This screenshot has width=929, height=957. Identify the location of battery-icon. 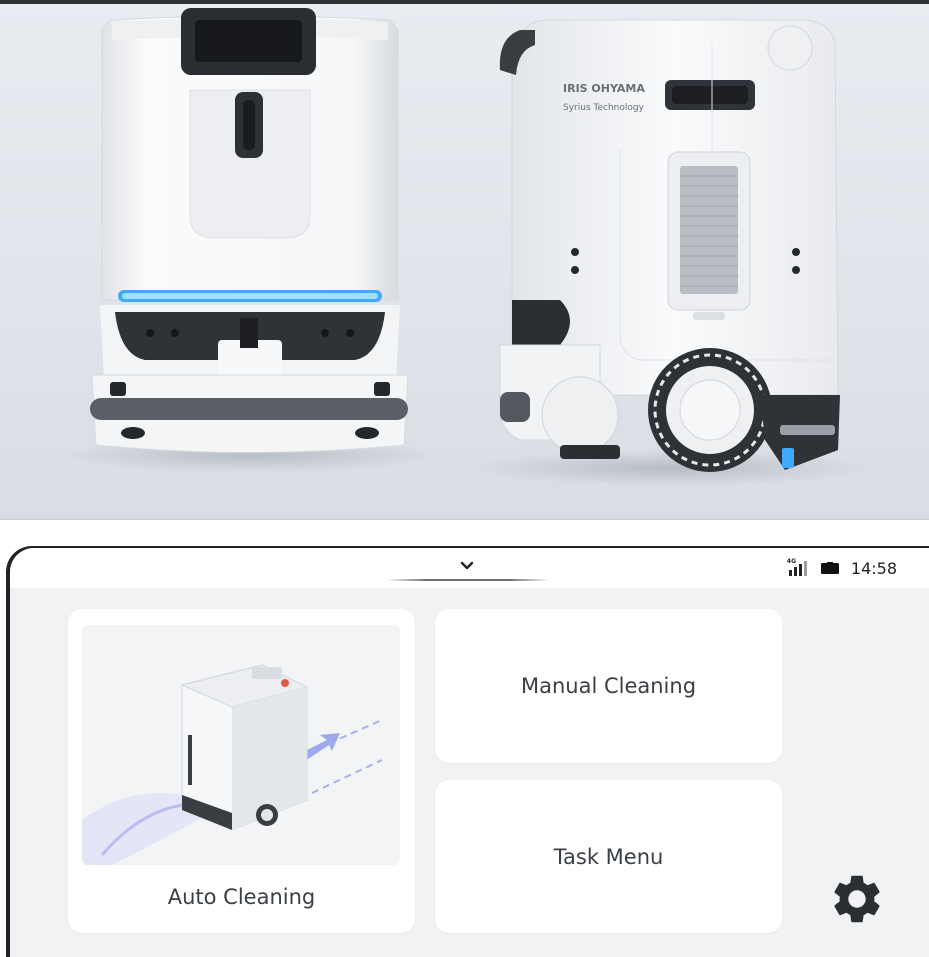
(829, 568).